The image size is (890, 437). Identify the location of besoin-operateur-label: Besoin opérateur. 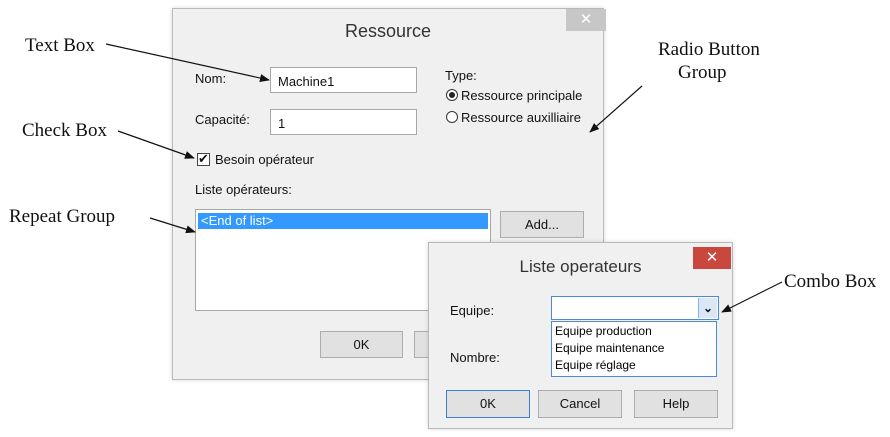
(265, 159).